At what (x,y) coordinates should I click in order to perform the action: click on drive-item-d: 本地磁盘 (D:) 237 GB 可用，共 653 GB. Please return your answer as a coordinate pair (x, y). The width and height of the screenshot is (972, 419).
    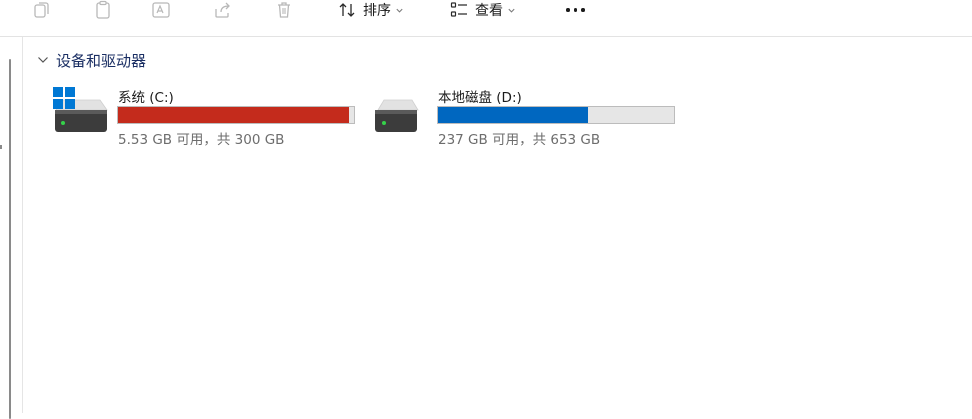
    Looking at the image, I should click on (529, 116).